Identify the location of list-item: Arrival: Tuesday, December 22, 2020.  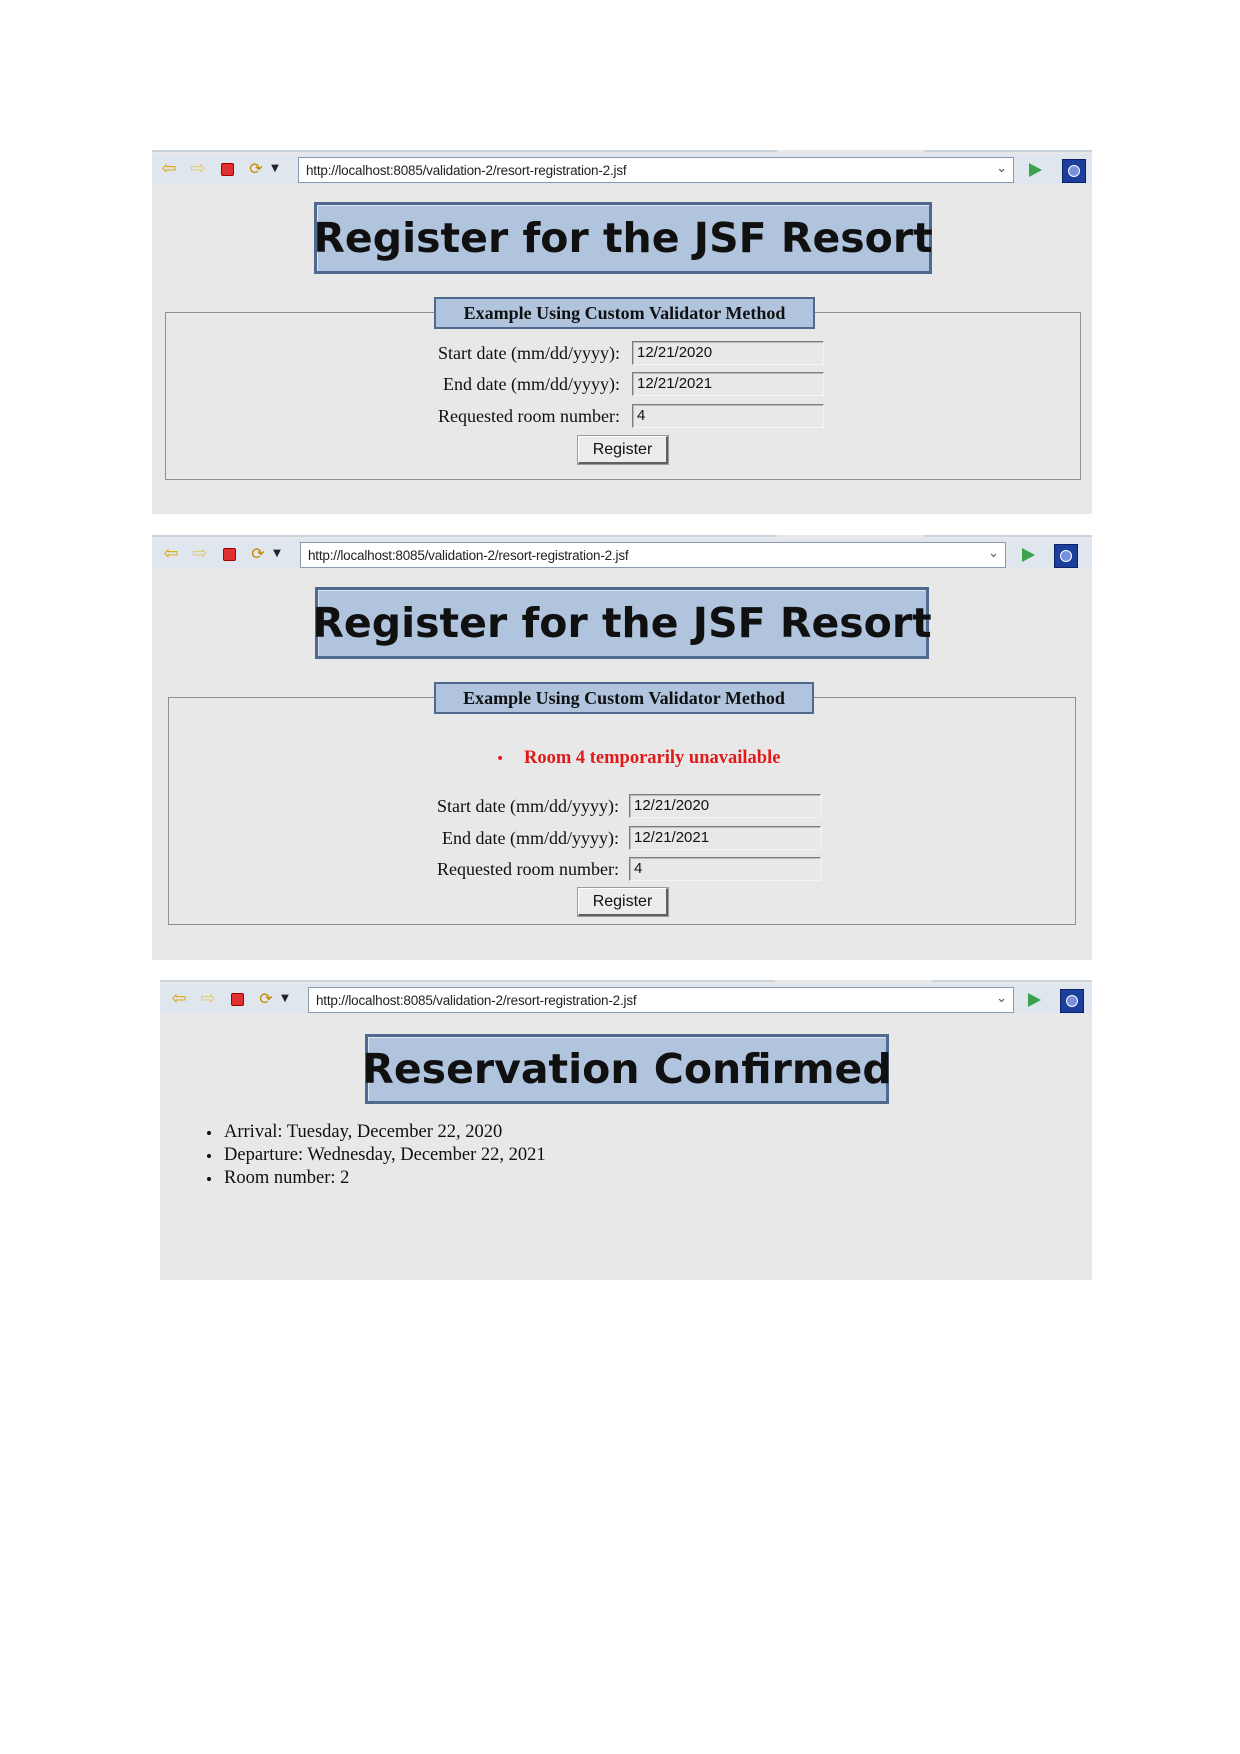
(376, 1133).